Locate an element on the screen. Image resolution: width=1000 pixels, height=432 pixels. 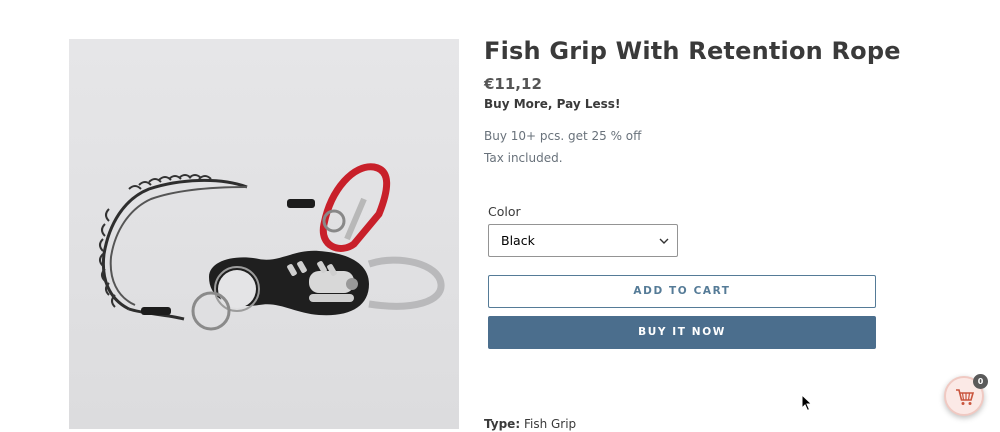
product-type-label: Type: is located at coordinates (502, 424).